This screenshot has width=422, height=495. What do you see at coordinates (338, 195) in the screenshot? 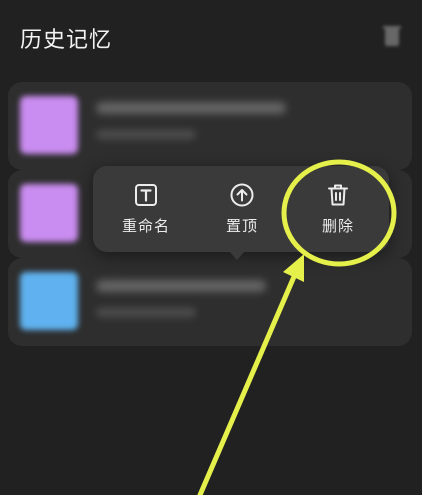
I see `delete-trash-icon` at bounding box center [338, 195].